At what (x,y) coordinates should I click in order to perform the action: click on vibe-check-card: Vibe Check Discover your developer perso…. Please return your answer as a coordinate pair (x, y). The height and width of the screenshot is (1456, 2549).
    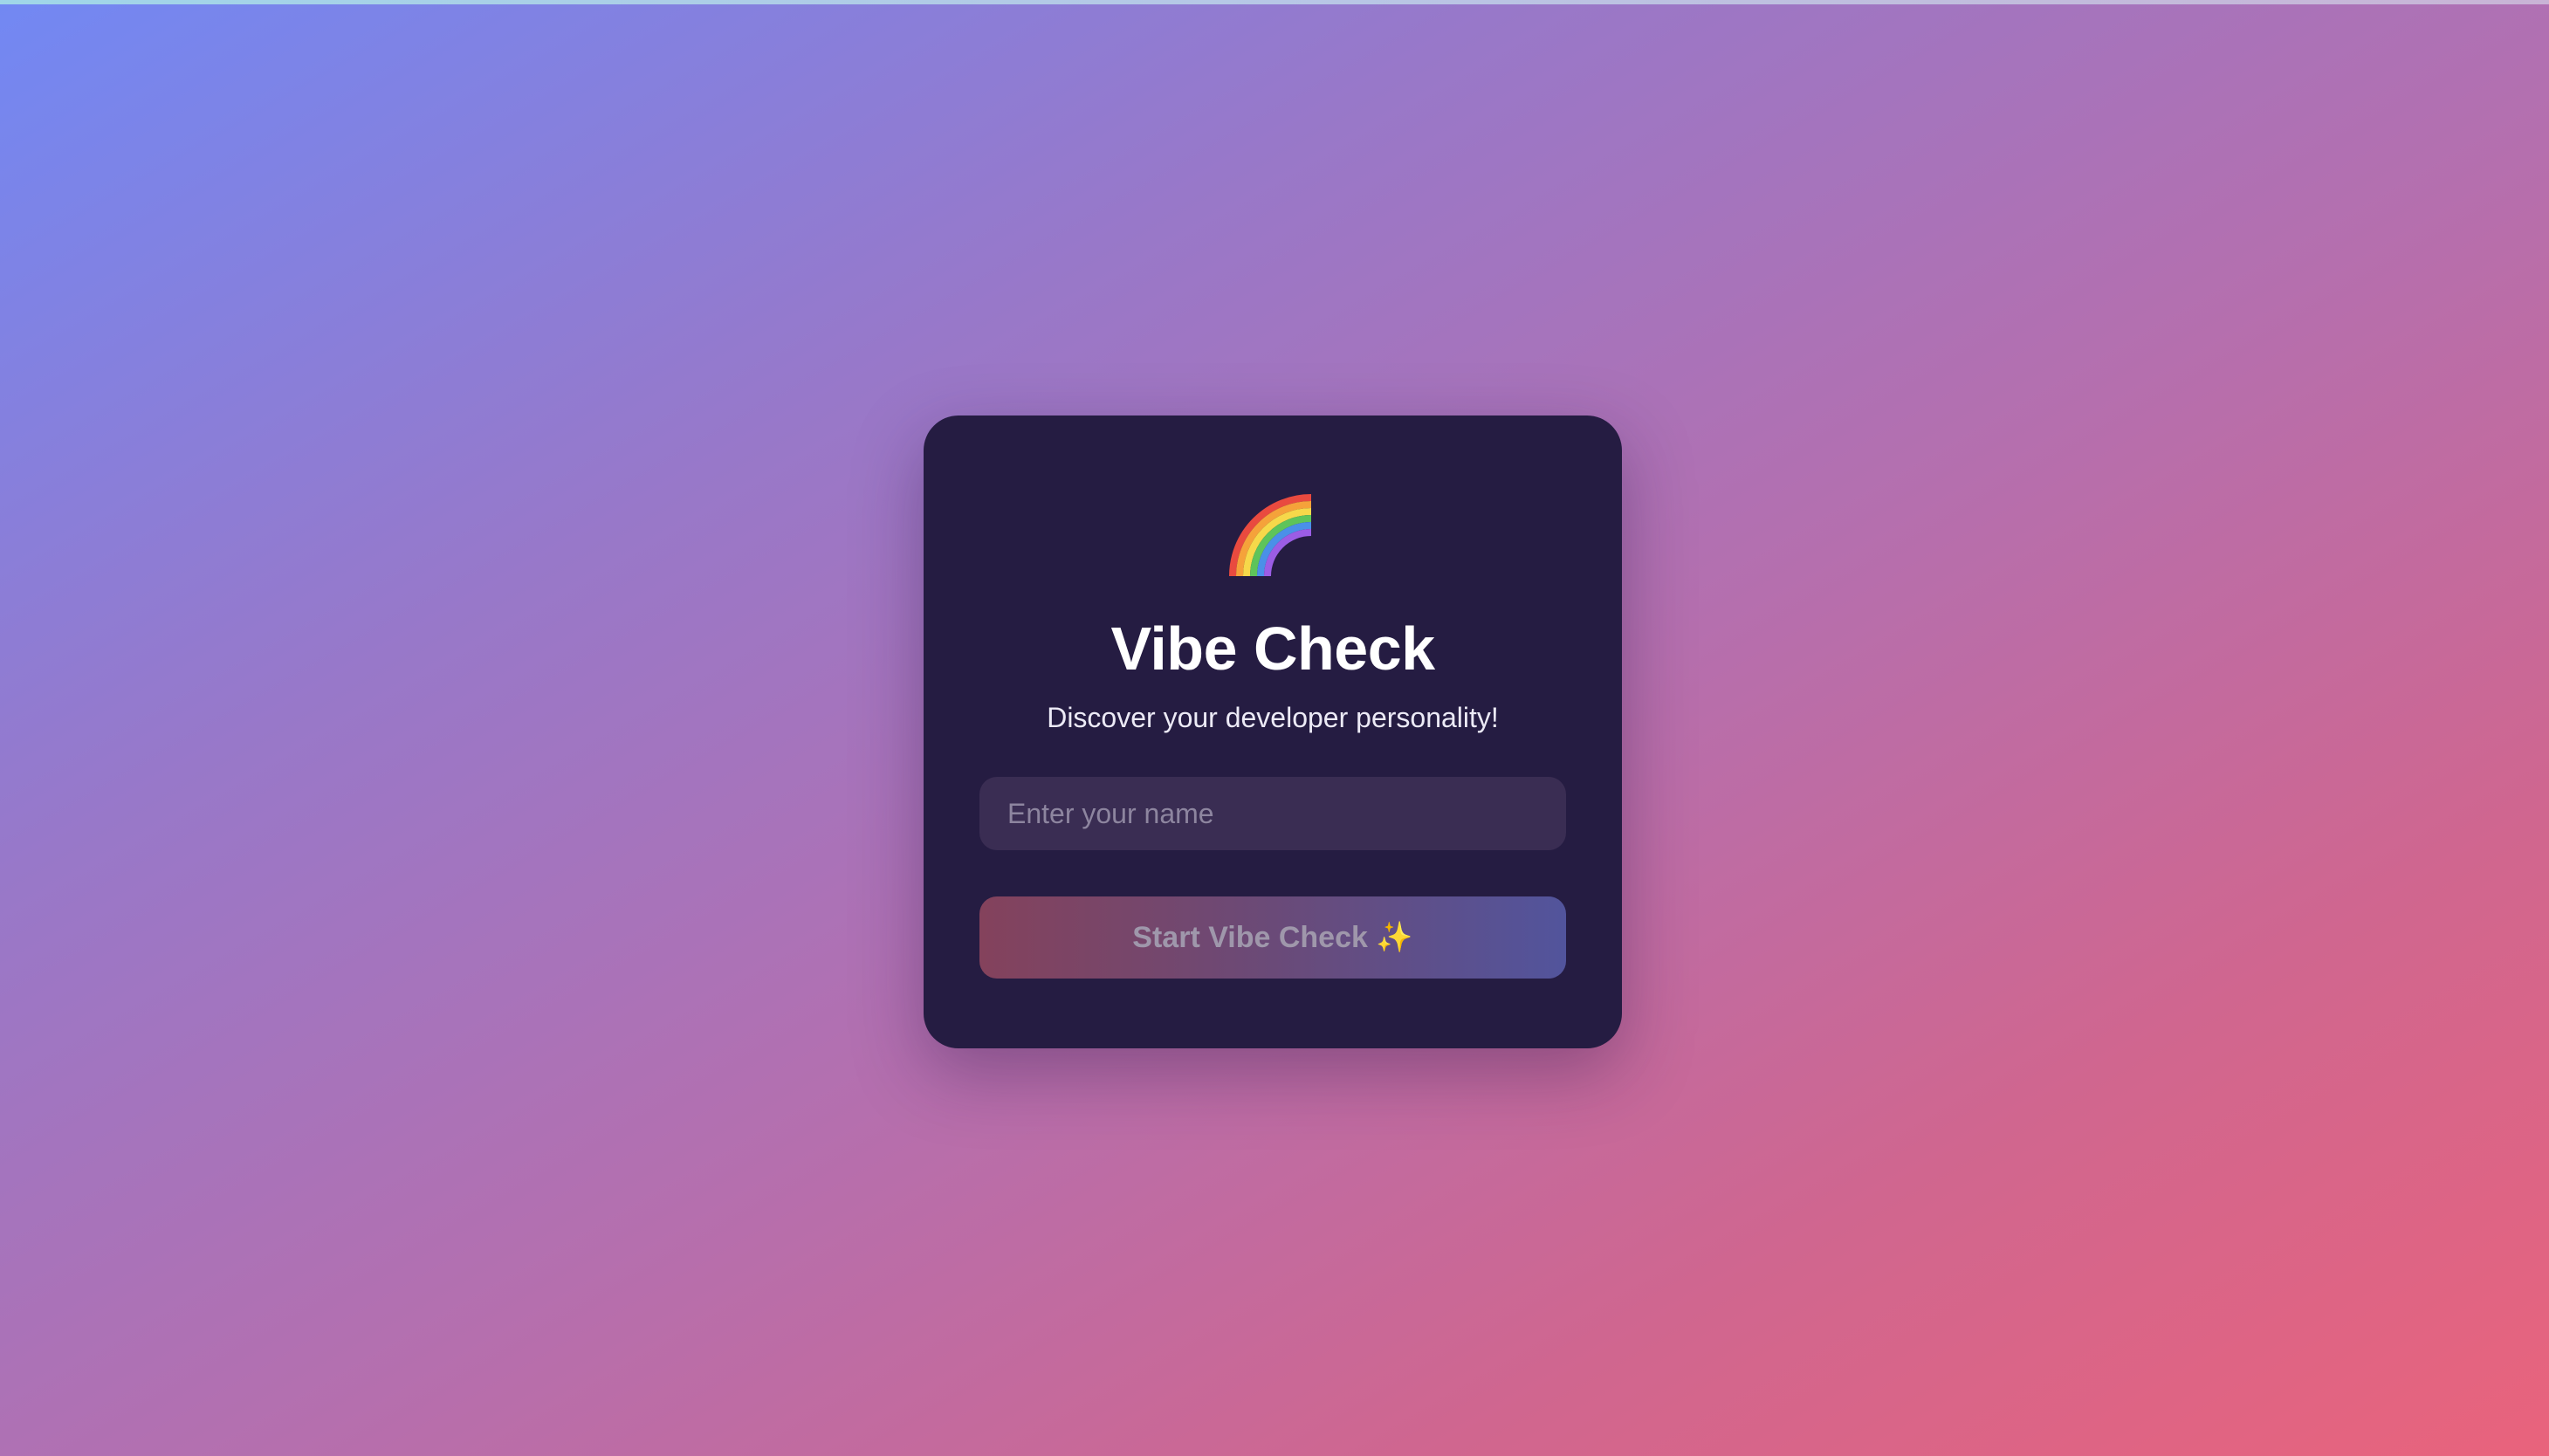
    Looking at the image, I should click on (1273, 732).